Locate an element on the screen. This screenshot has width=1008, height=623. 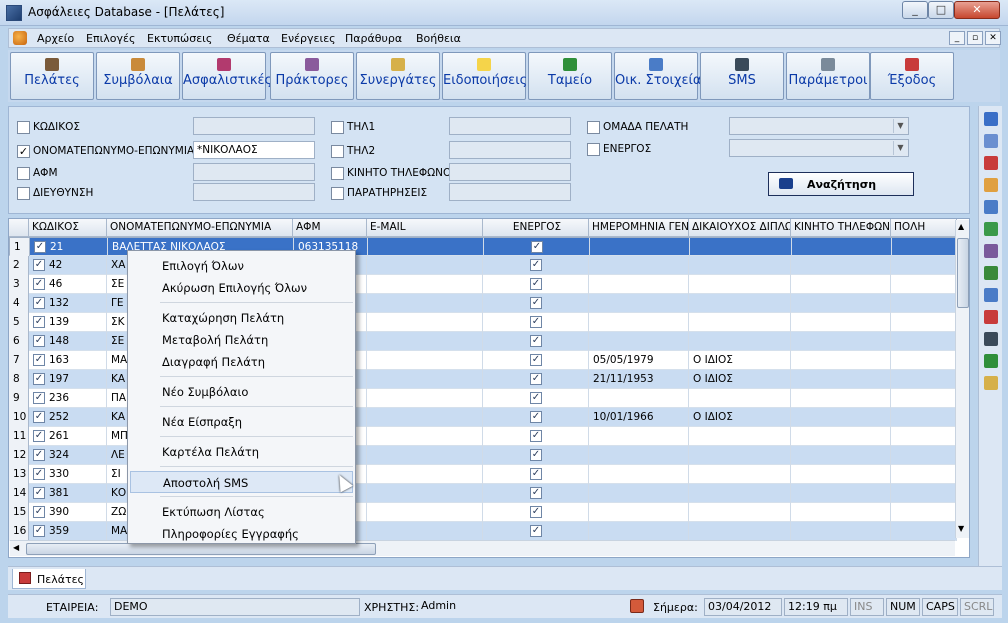
print-preview-icon is located at coordinates (991, 207).